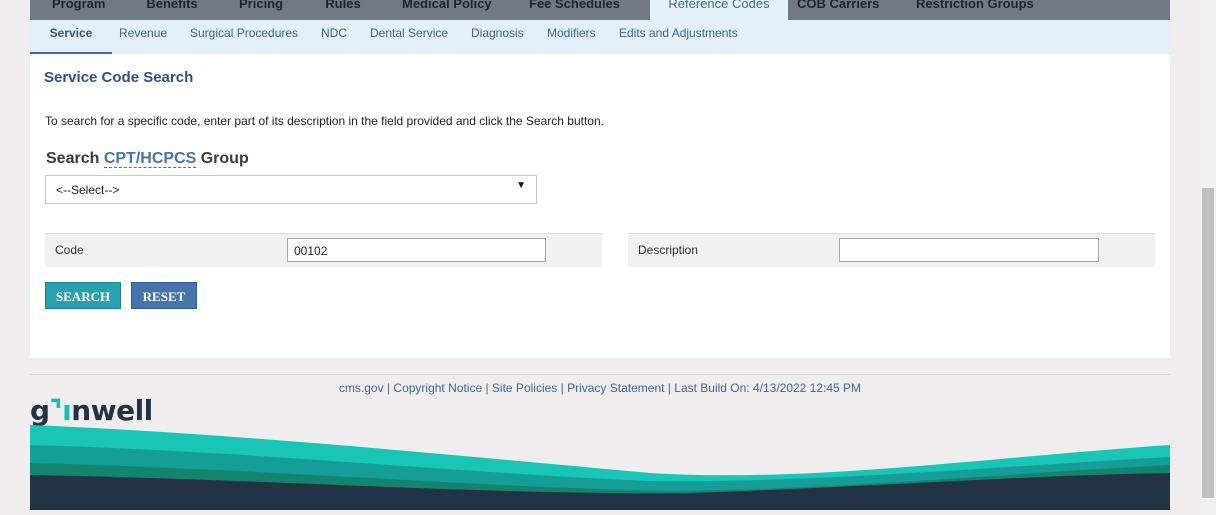 The image size is (1216, 515). Describe the element at coordinates (88, 190) in the screenshot. I see `group-select-value: <--Select-->` at that location.